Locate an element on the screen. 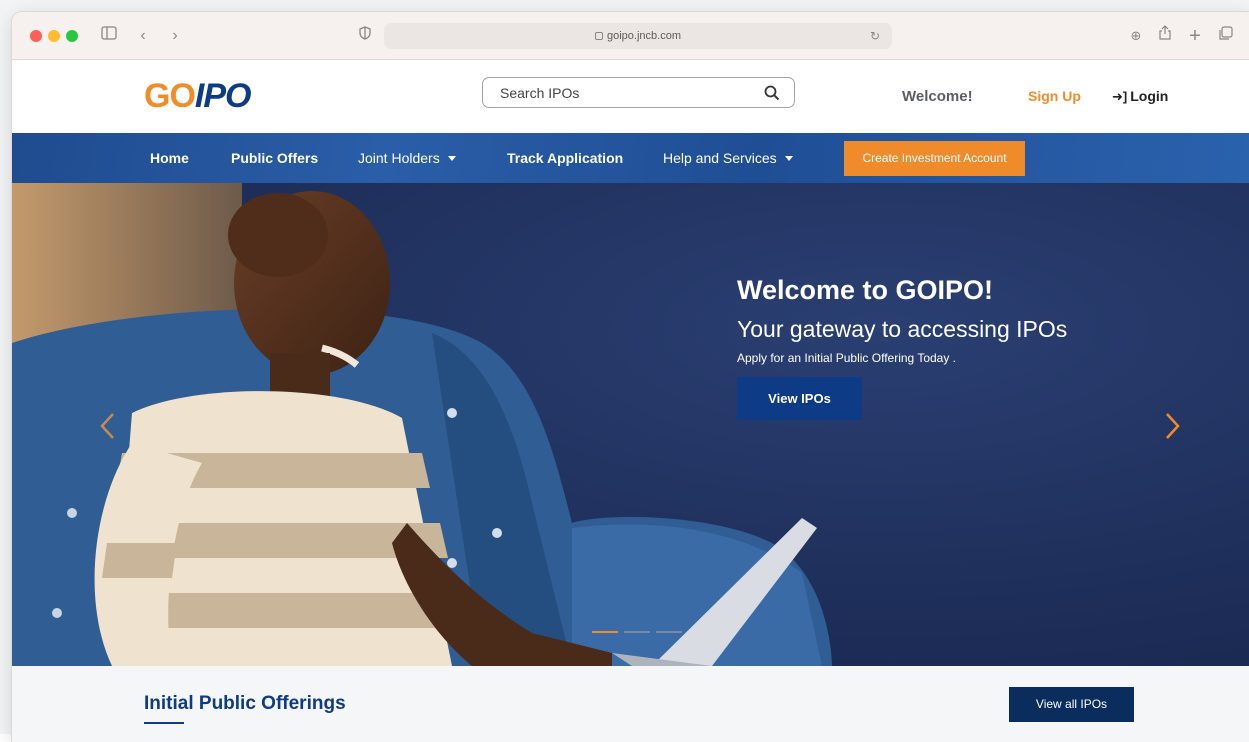 The width and height of the screenshot is (1249, 742). nav-joint-holders: Joint Holders is located at coordinates (407, 158).